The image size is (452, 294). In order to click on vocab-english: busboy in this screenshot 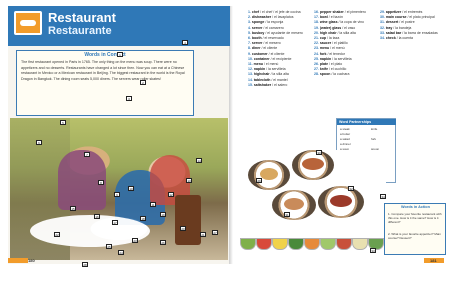, I will do `click(258, 32)`.